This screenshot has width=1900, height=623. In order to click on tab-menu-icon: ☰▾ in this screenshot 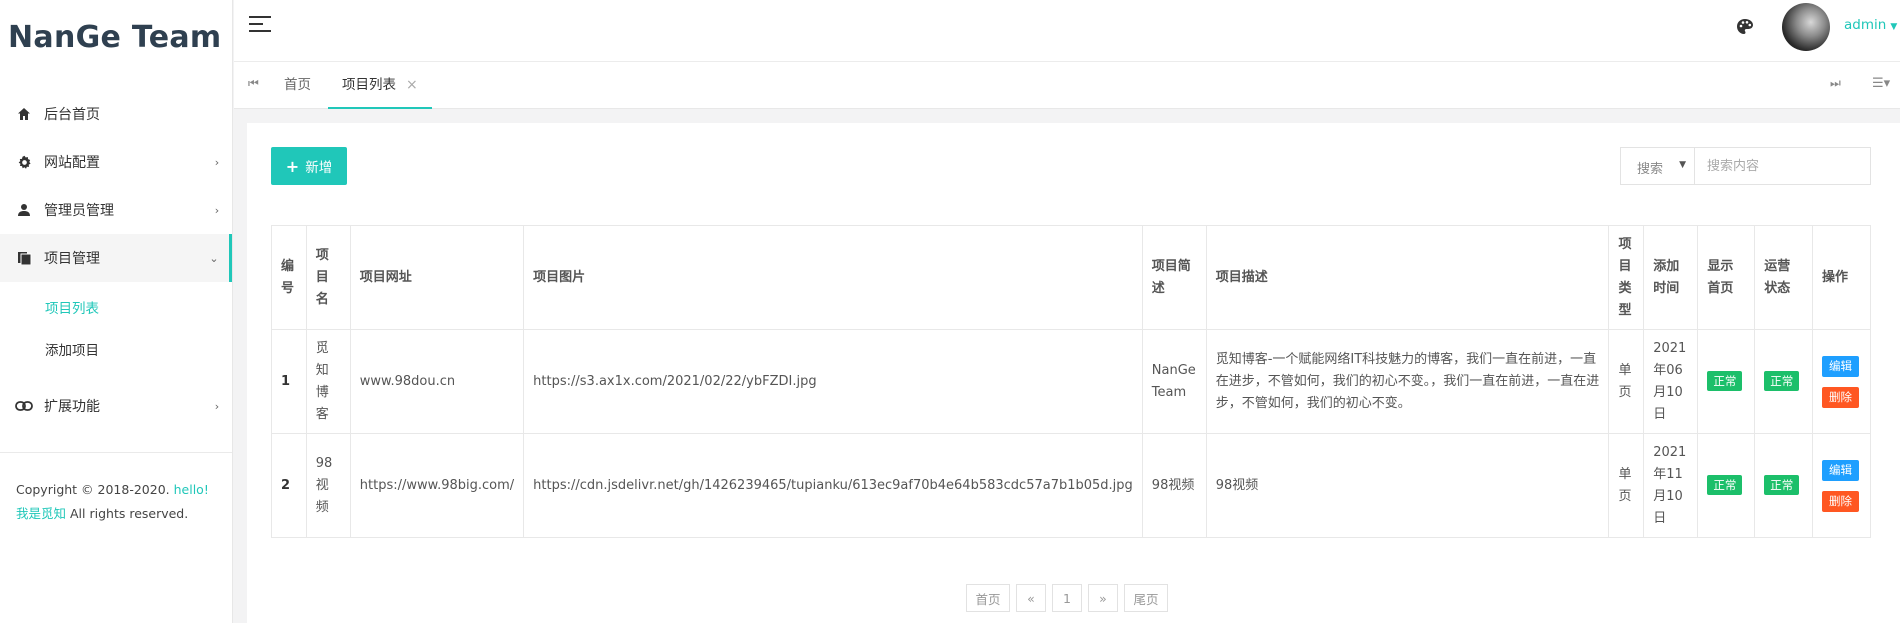, I will do `click(1881, 83)`.